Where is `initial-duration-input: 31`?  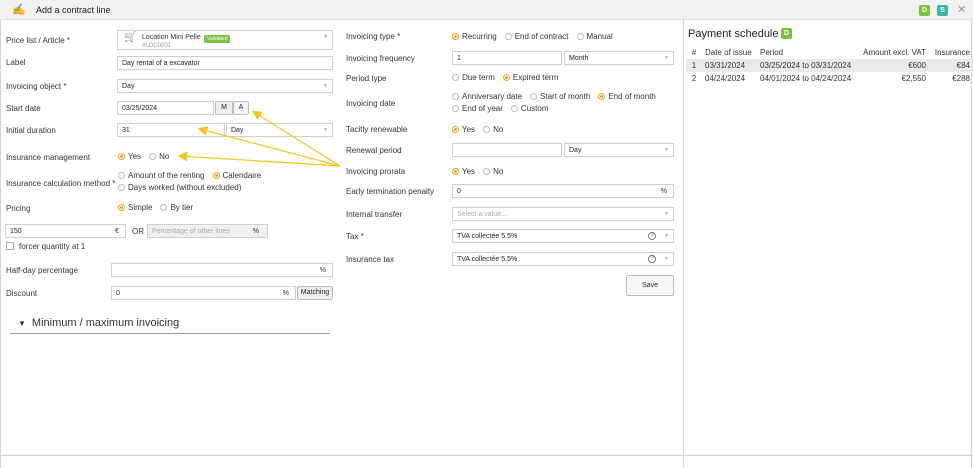 initial-duration-input: 31 is located at coordinates (171, 130).